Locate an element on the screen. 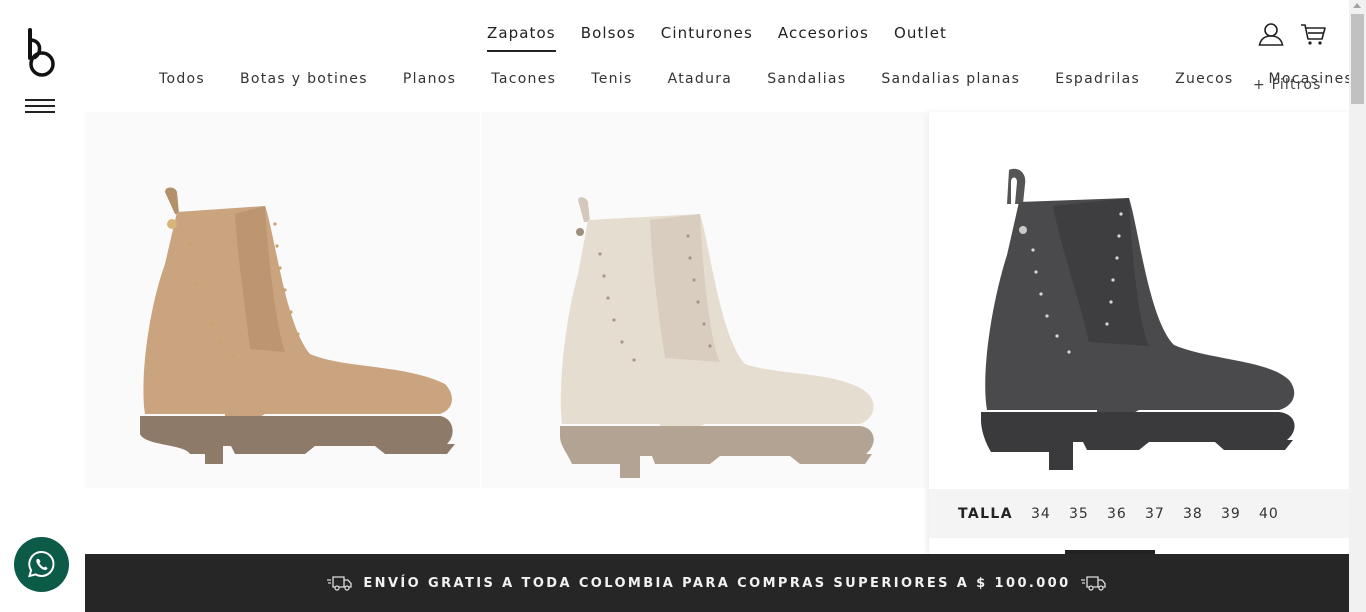 The image size is (1366, 612). subnav-botas-y-botines: Botas y botines is located at coordinates (304, 79).